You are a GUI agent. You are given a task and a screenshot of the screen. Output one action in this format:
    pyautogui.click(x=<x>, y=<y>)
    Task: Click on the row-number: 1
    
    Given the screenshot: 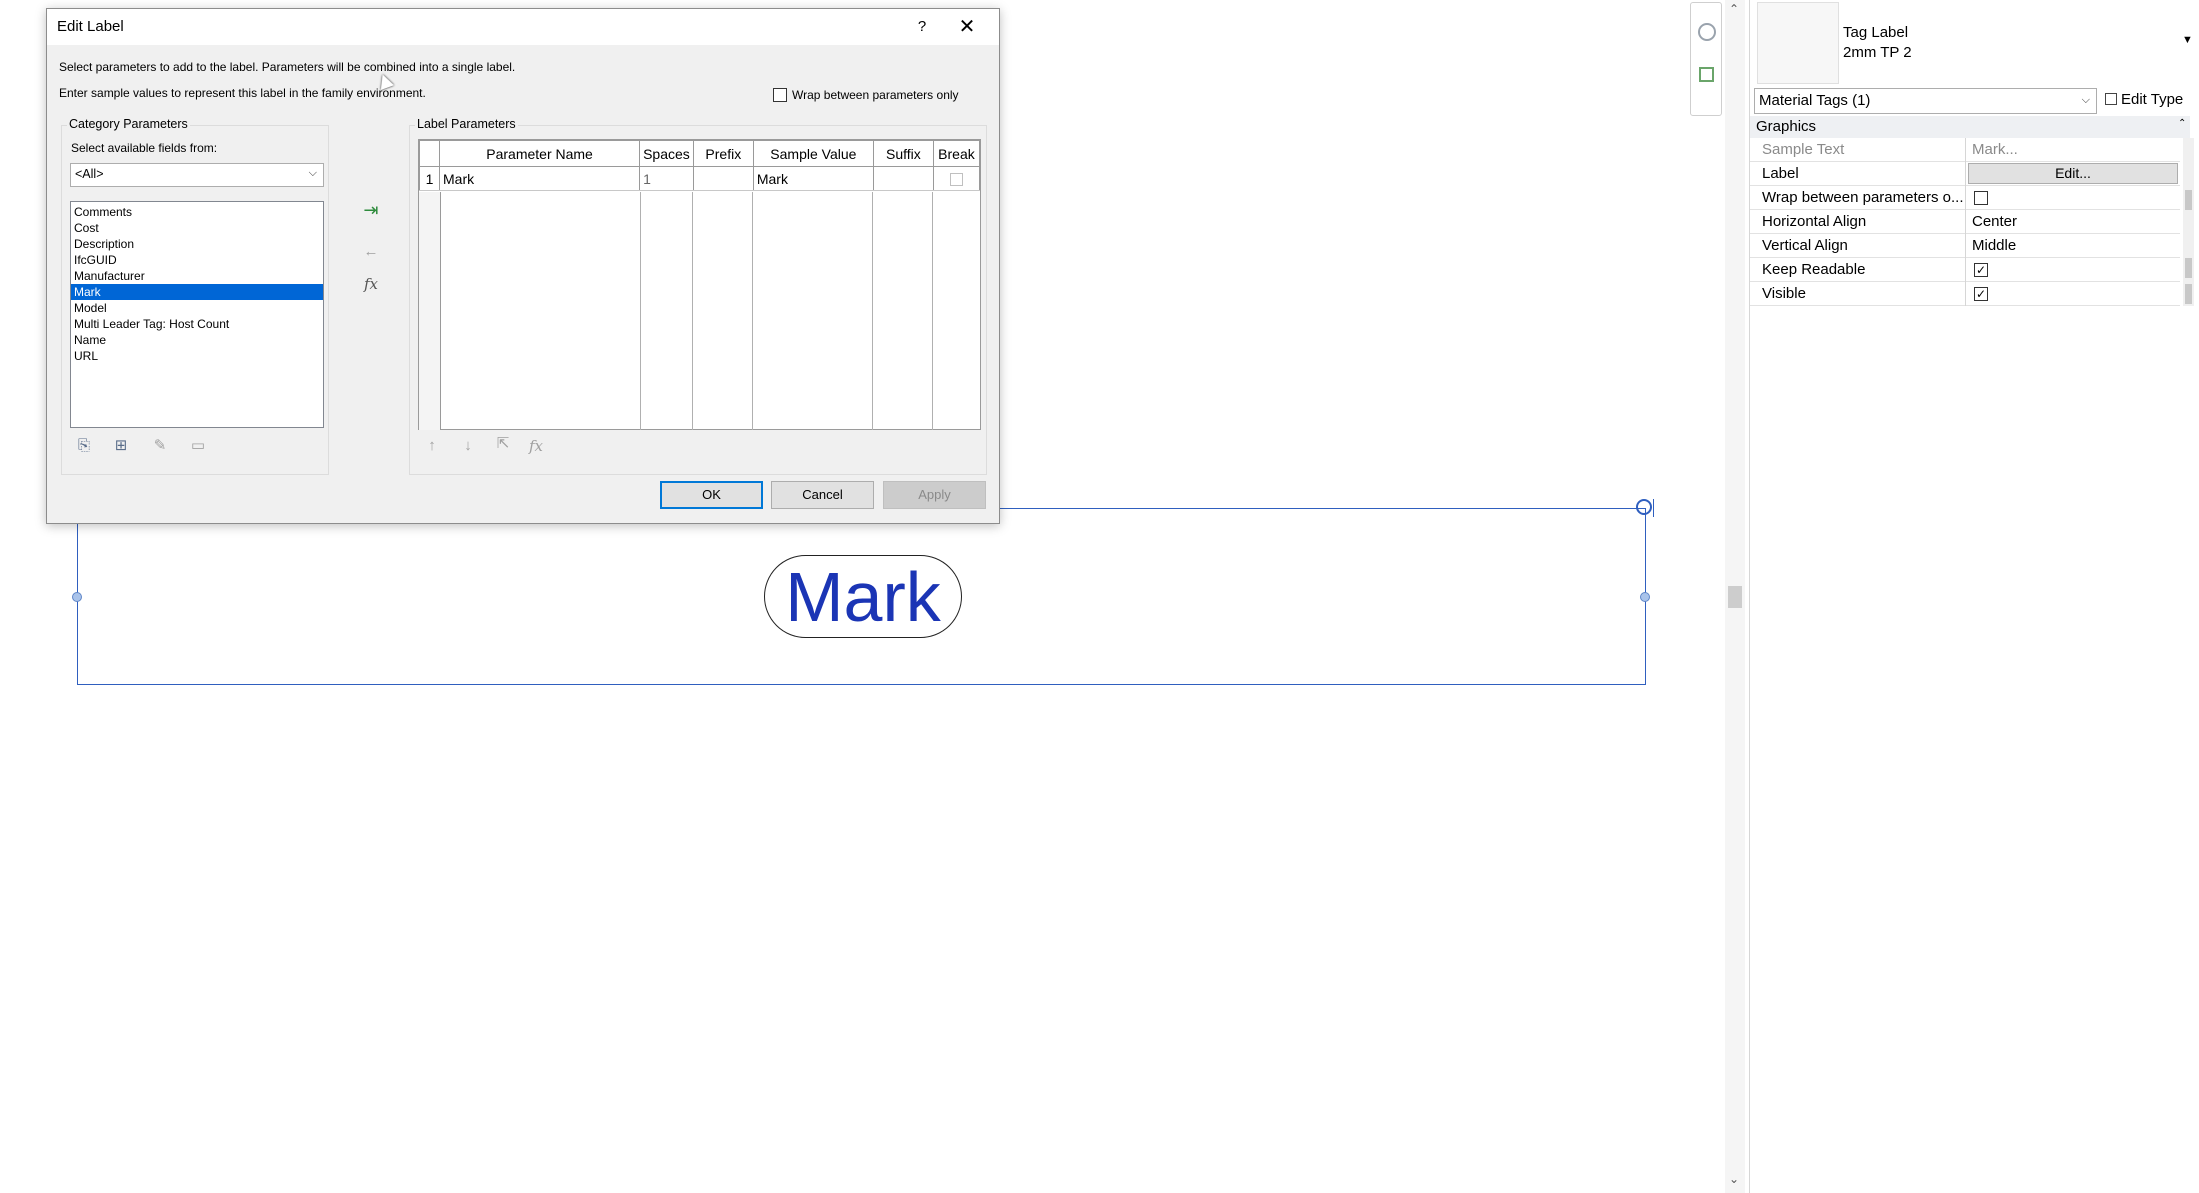 What is the action you would take?
    pyautogui.click(x=429, y=178)
    